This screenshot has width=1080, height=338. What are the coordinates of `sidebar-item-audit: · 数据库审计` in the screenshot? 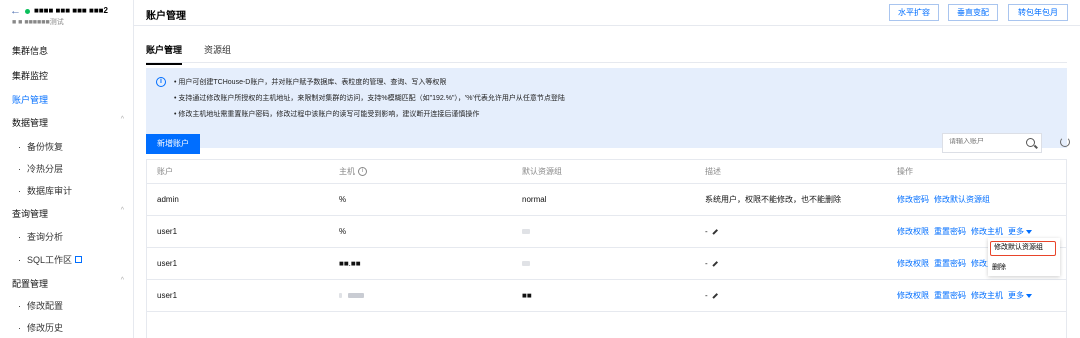 It's located at (45, 190).